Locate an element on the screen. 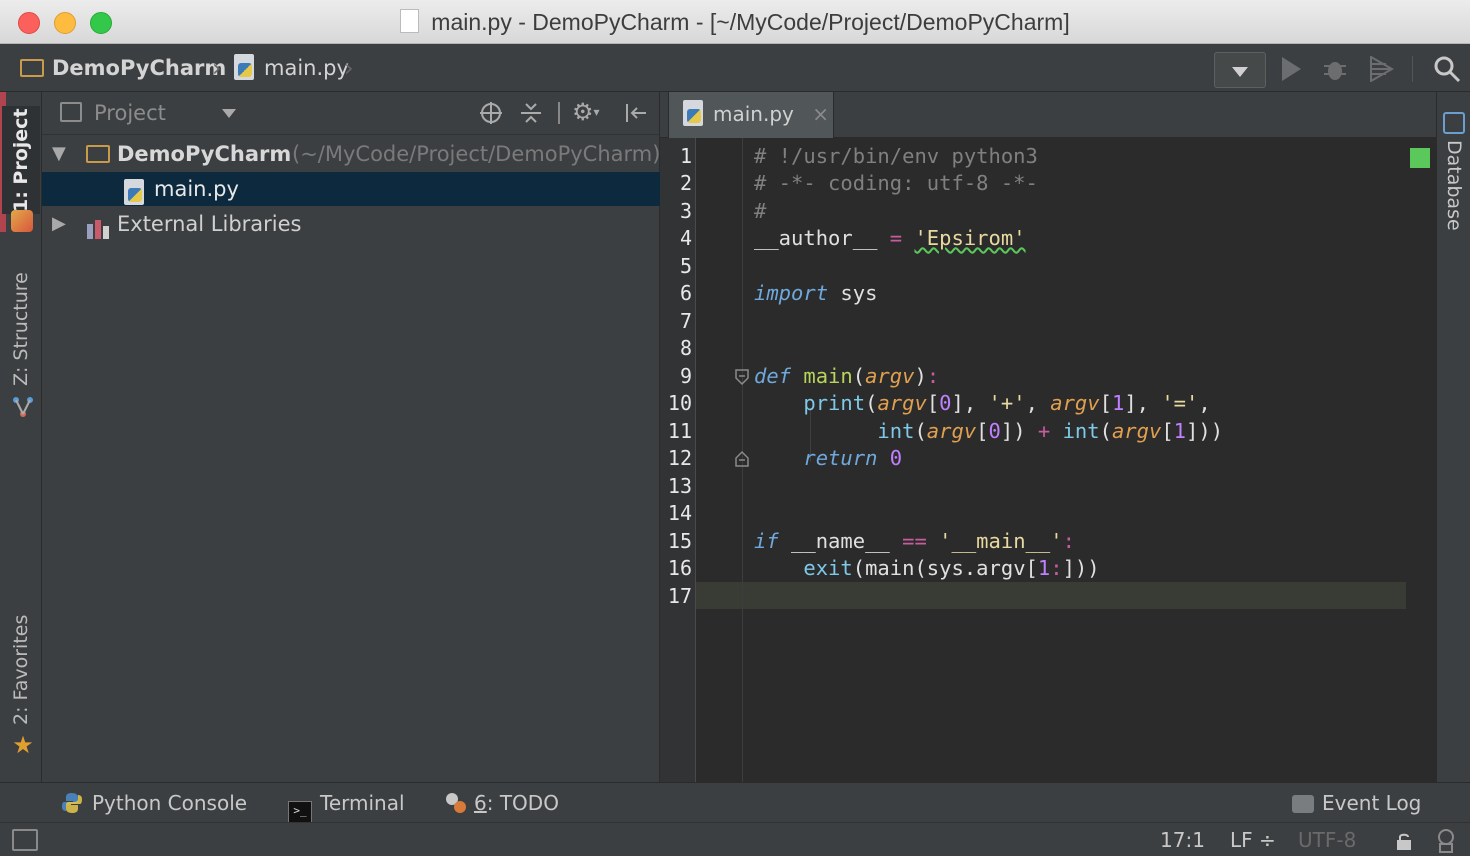  fold-marker-icon is located at coordinates (742, 377).